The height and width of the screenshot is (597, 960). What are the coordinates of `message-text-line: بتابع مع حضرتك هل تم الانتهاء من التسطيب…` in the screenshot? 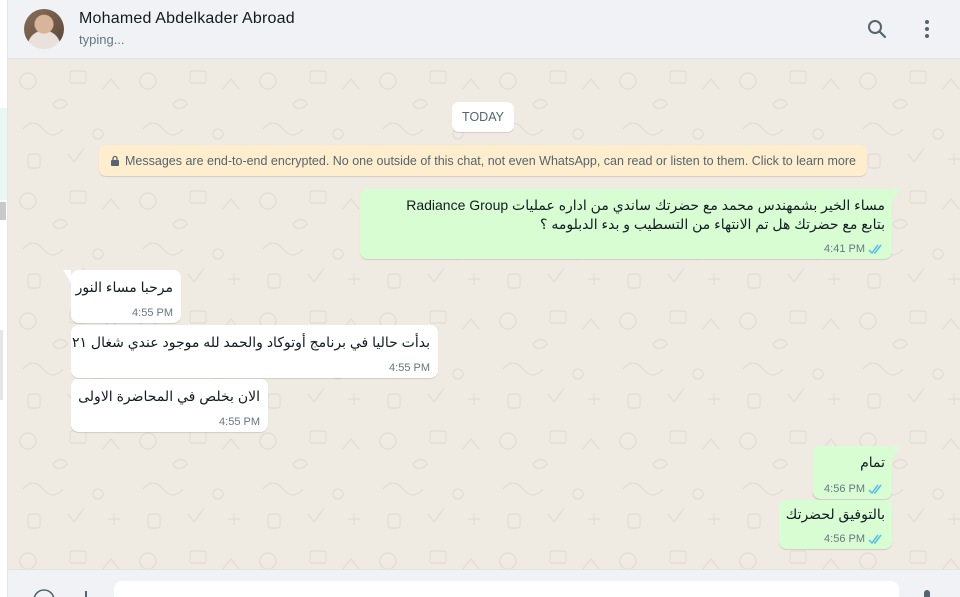 It's located at (712, 224).